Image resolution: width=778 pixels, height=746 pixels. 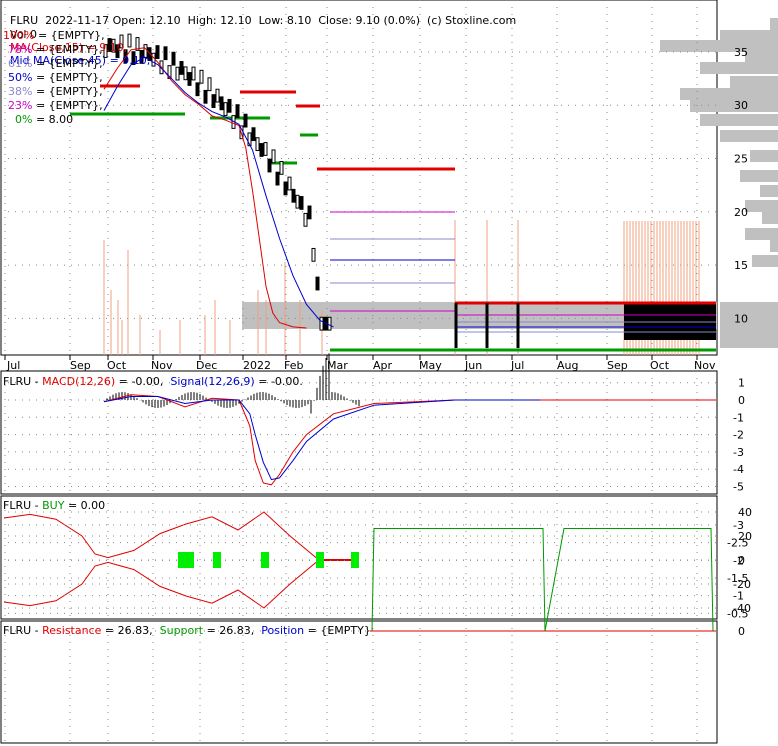 I want to click on sr-y-tick-label: -3, so click(x=738, y=525).